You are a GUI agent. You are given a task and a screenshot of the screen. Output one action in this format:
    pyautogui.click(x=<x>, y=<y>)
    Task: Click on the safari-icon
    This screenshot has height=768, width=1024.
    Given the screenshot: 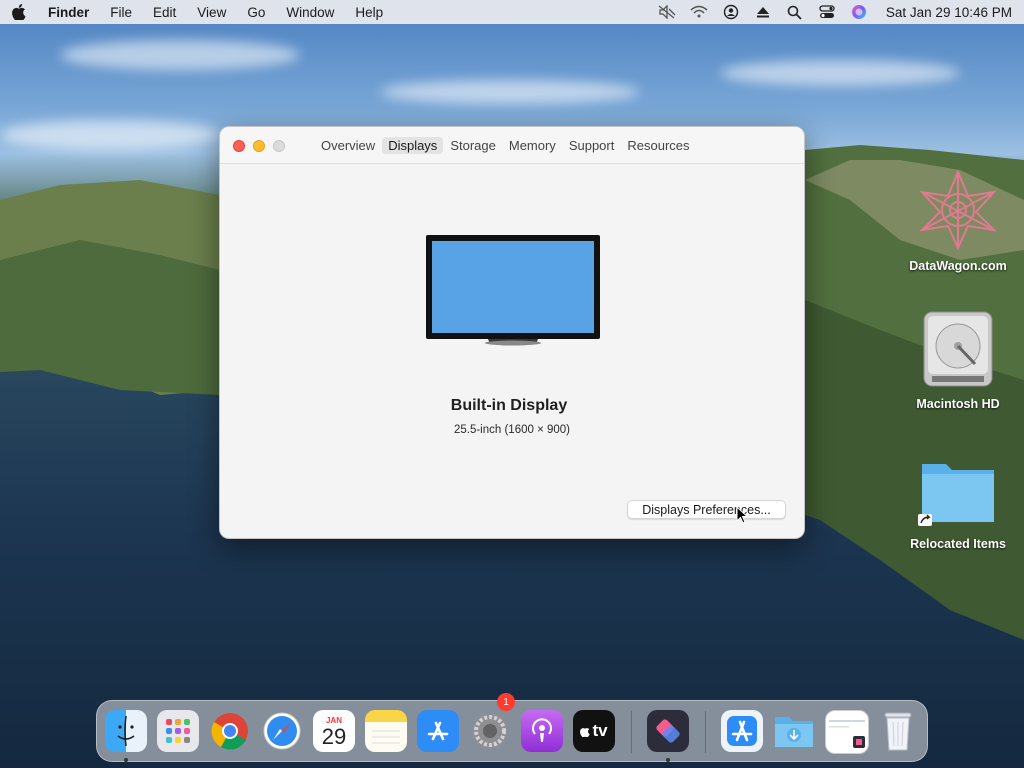 What is the action you would take?
    pyautogui.click(x=282, y=731)
    